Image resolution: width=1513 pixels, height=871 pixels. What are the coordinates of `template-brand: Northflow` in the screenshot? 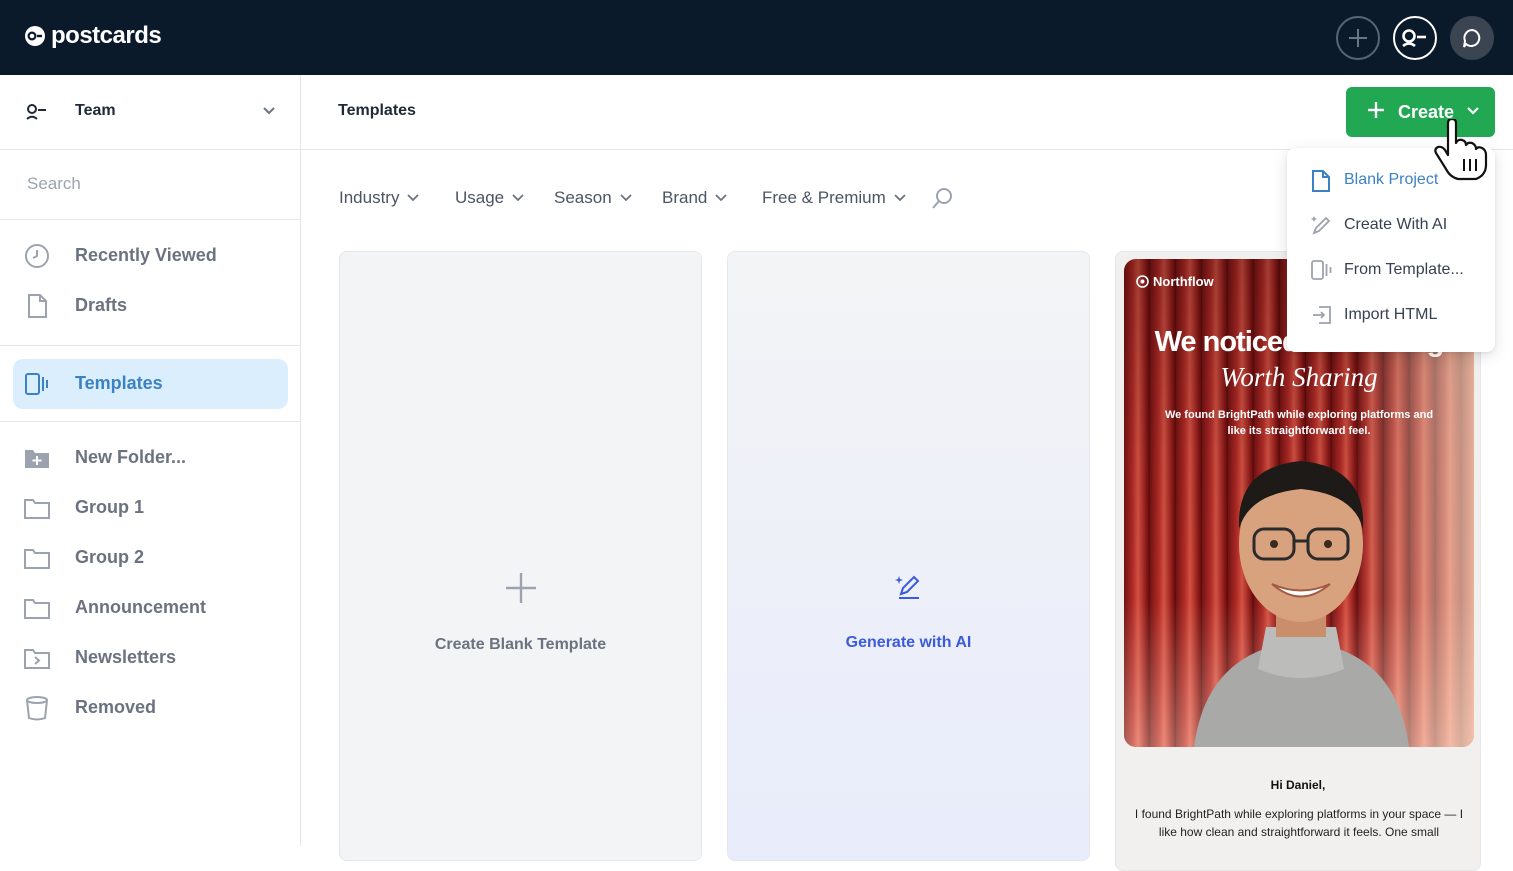 It's located at (1175, 281).